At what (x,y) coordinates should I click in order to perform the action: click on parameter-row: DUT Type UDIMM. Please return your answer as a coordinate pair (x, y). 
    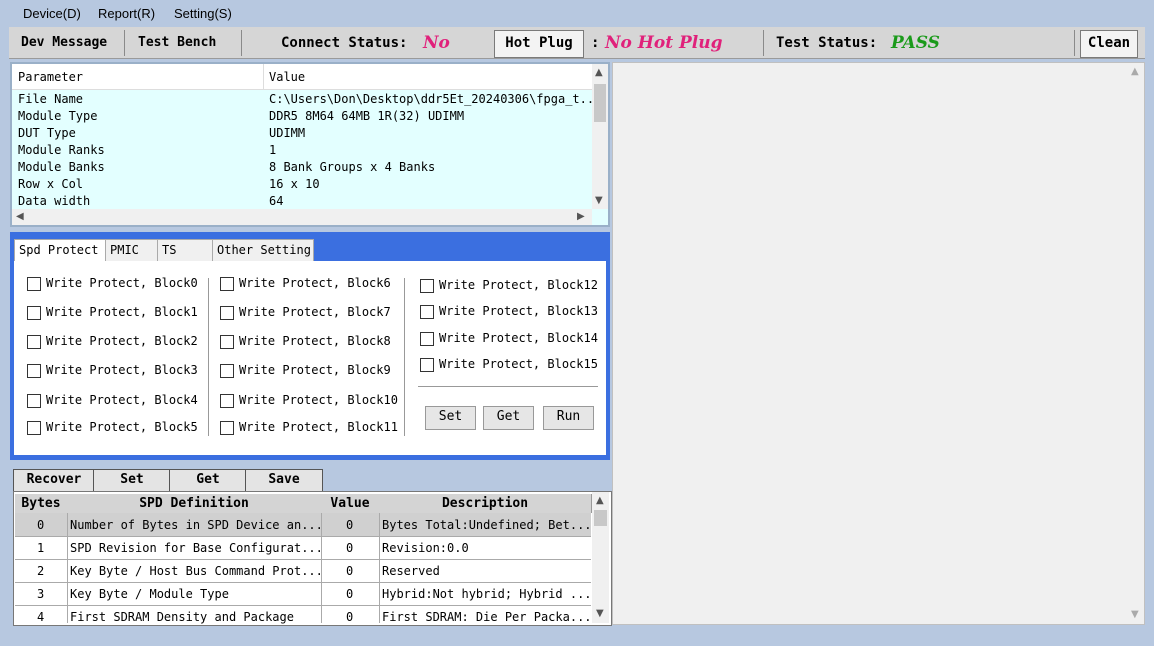
    Looking at the image, I should click on (305, 133).